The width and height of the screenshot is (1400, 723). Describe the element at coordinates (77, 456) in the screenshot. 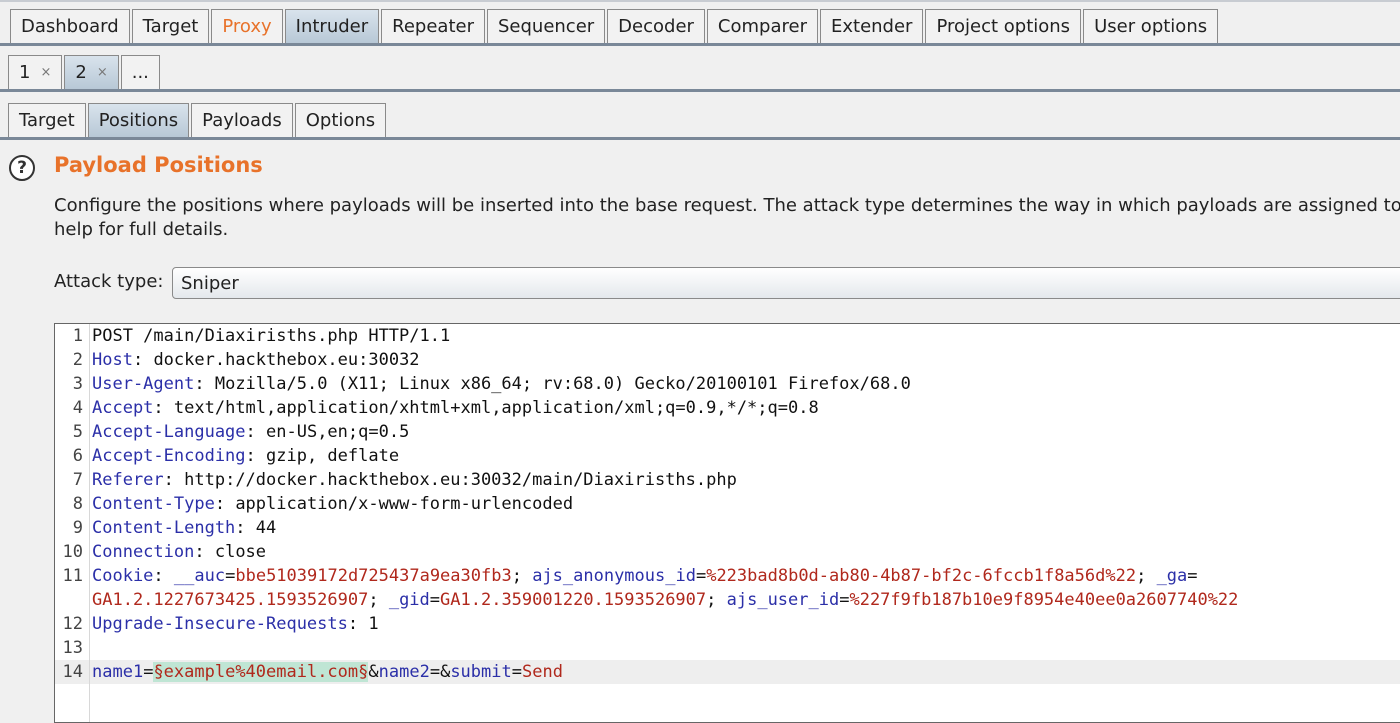

I see `line-number: 6` at that location.